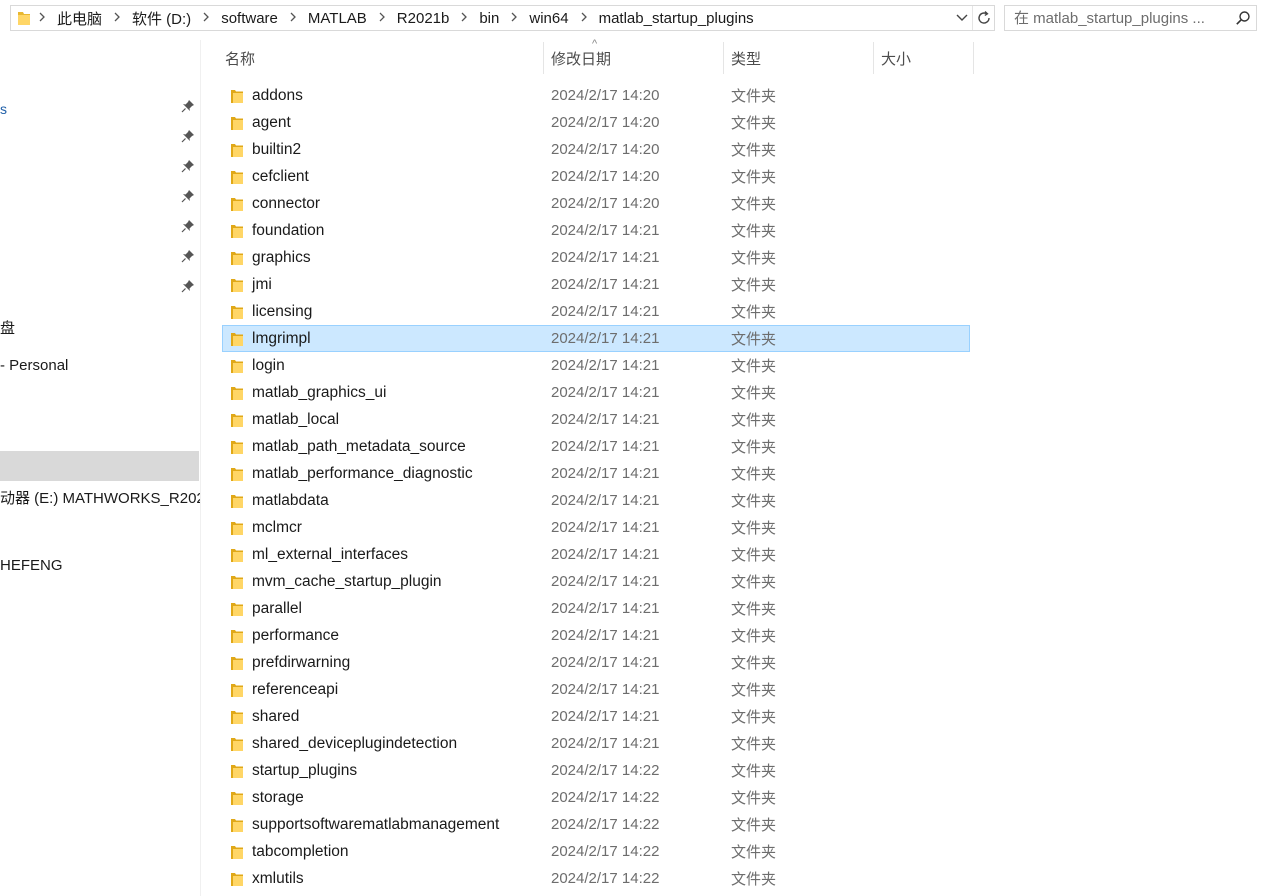  I want to click on file-name: connector, so click(286, 203).